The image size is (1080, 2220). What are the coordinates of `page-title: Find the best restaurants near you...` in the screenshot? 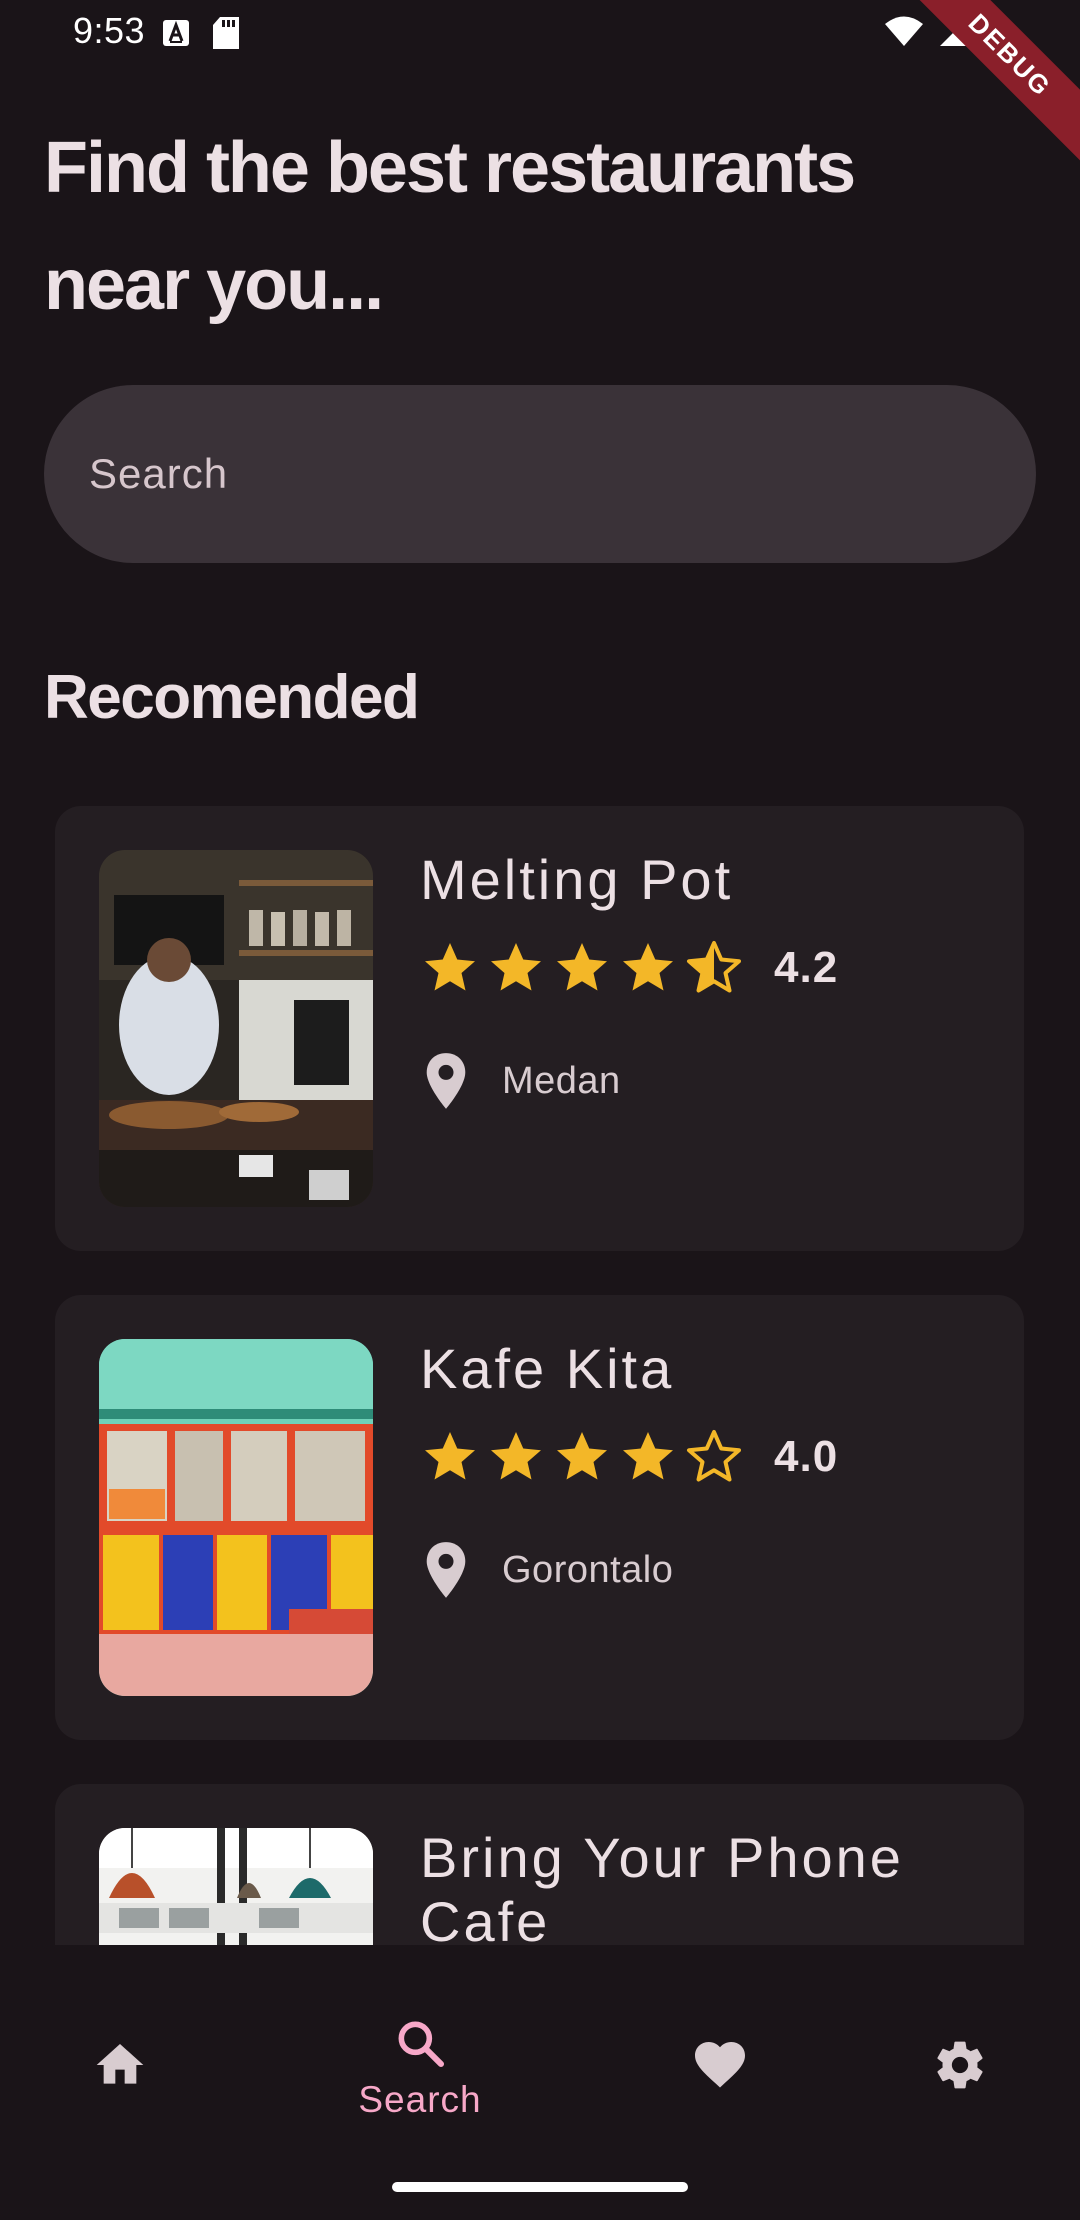 It's located at (450, 226).